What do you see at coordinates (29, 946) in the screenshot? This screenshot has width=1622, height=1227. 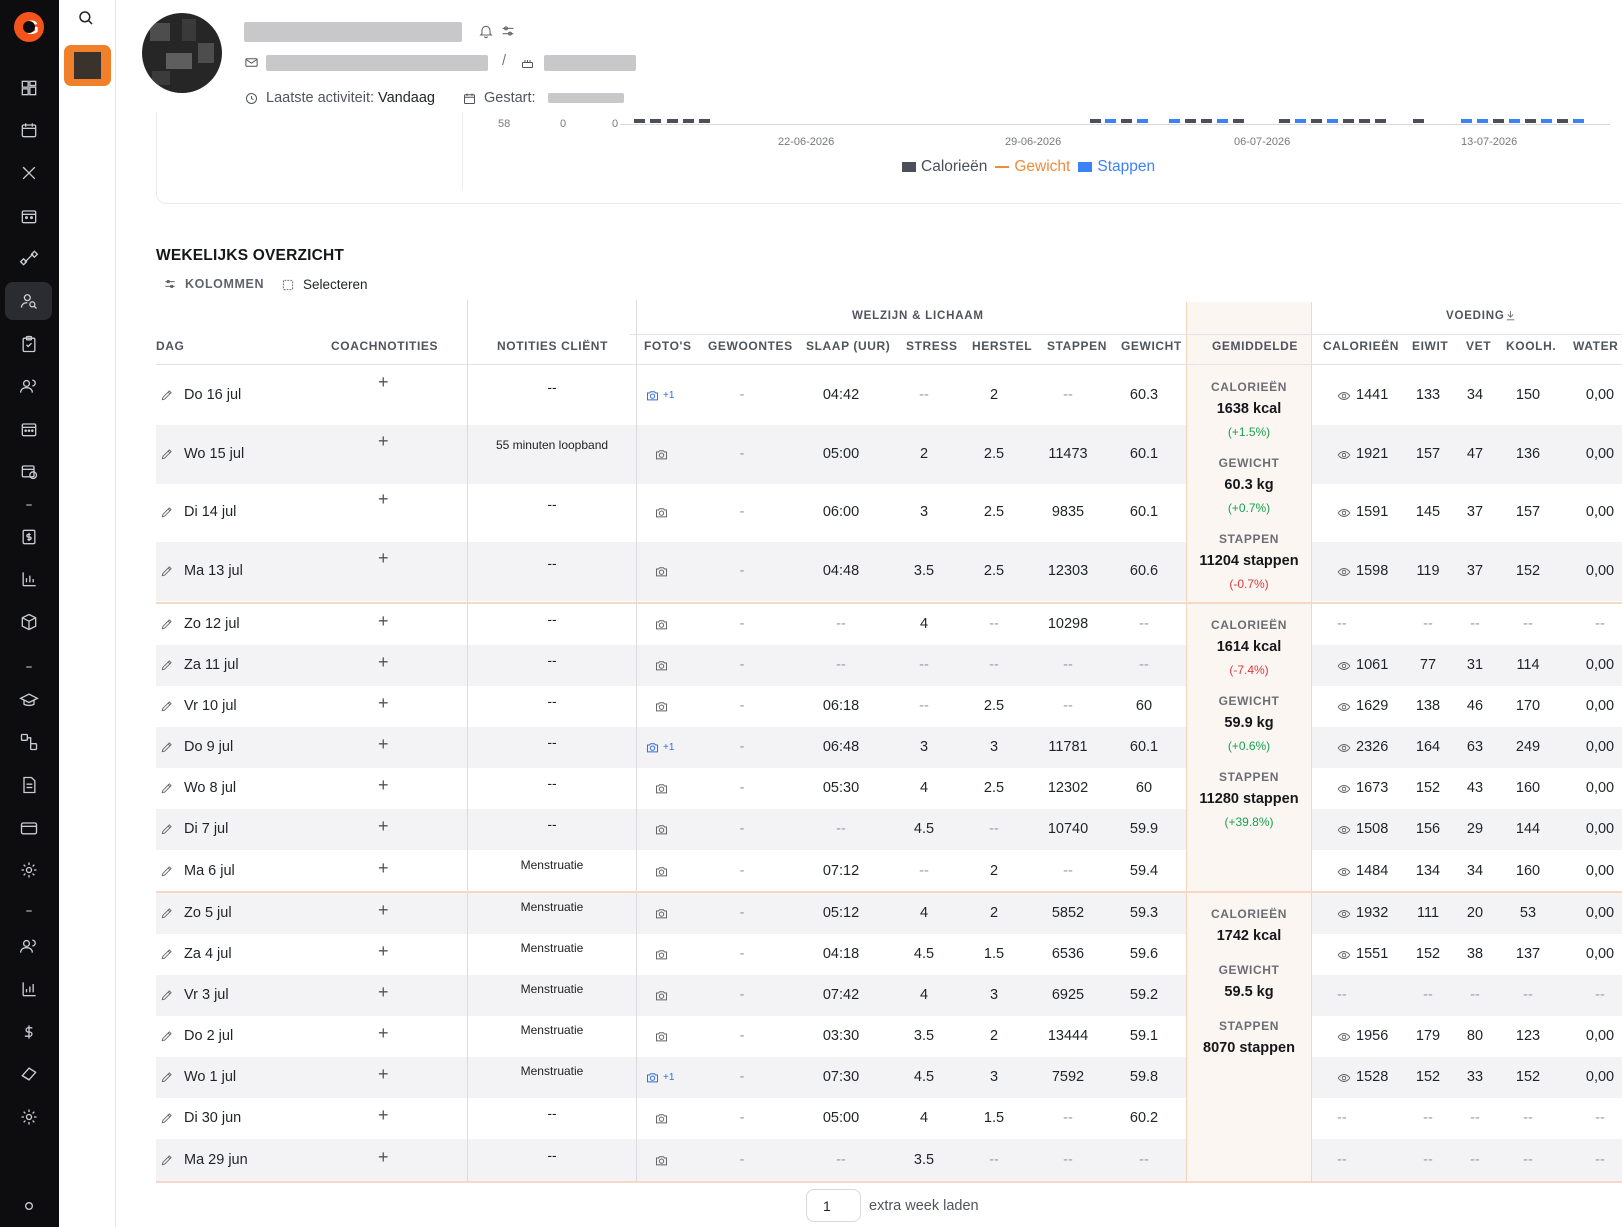 I see `team-icon` at bounding box center [29, 946].